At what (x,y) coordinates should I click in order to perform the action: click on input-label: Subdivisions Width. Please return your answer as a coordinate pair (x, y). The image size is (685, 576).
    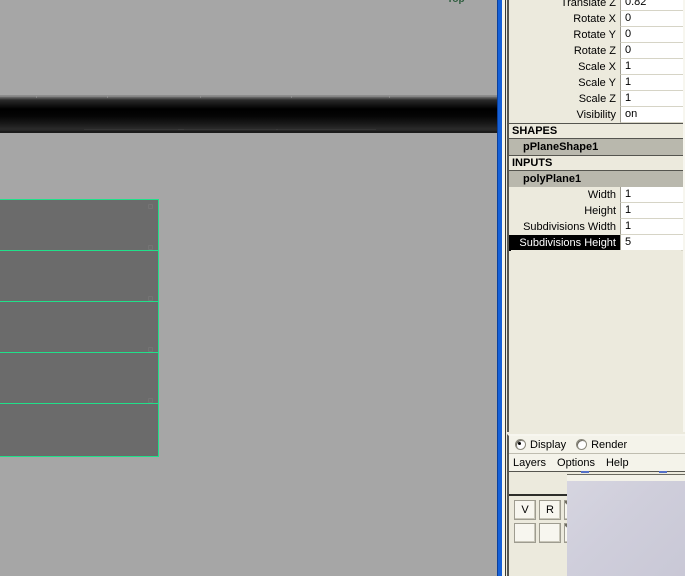
    Looking at the image, I should click on (569, 227).